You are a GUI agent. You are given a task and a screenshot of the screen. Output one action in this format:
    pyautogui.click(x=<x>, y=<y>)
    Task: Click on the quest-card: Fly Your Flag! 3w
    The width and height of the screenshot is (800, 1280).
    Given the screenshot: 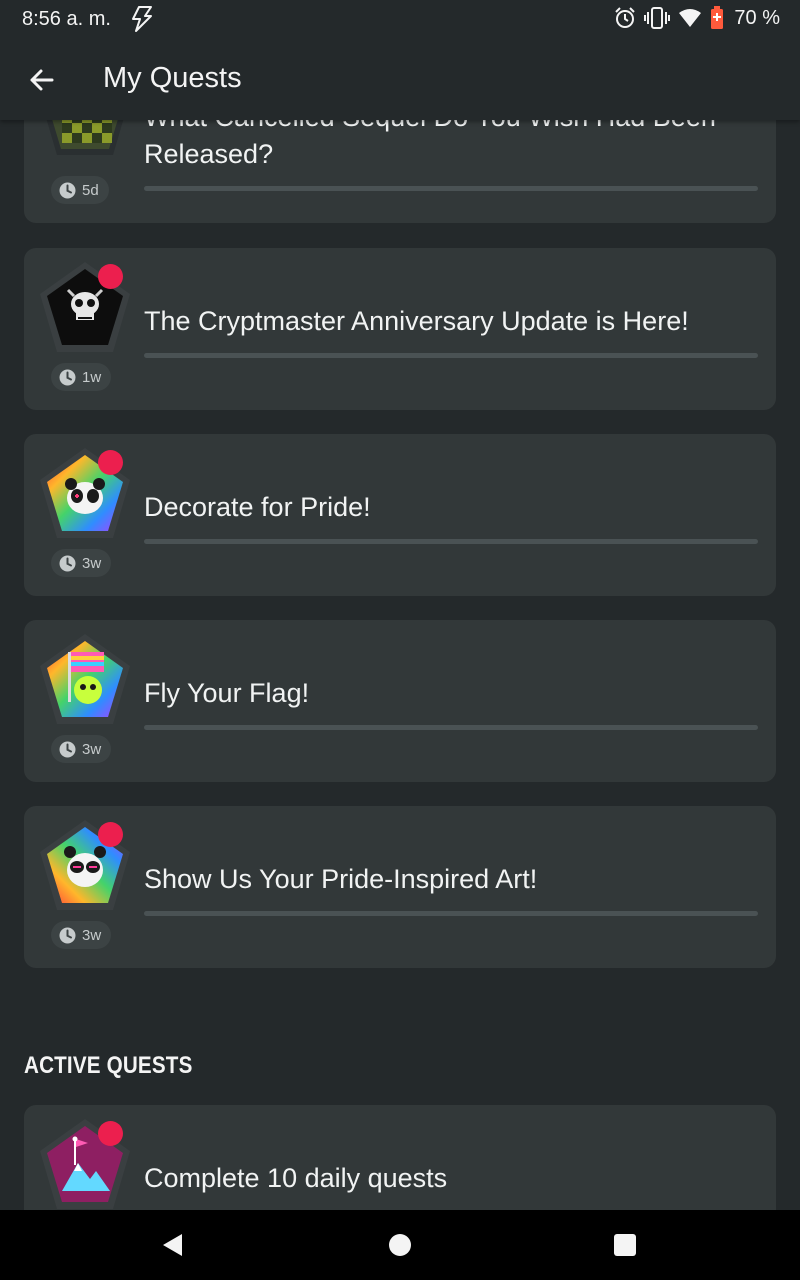 What is the action you would take?
    pyautogui.click(x=400, y=701)
    